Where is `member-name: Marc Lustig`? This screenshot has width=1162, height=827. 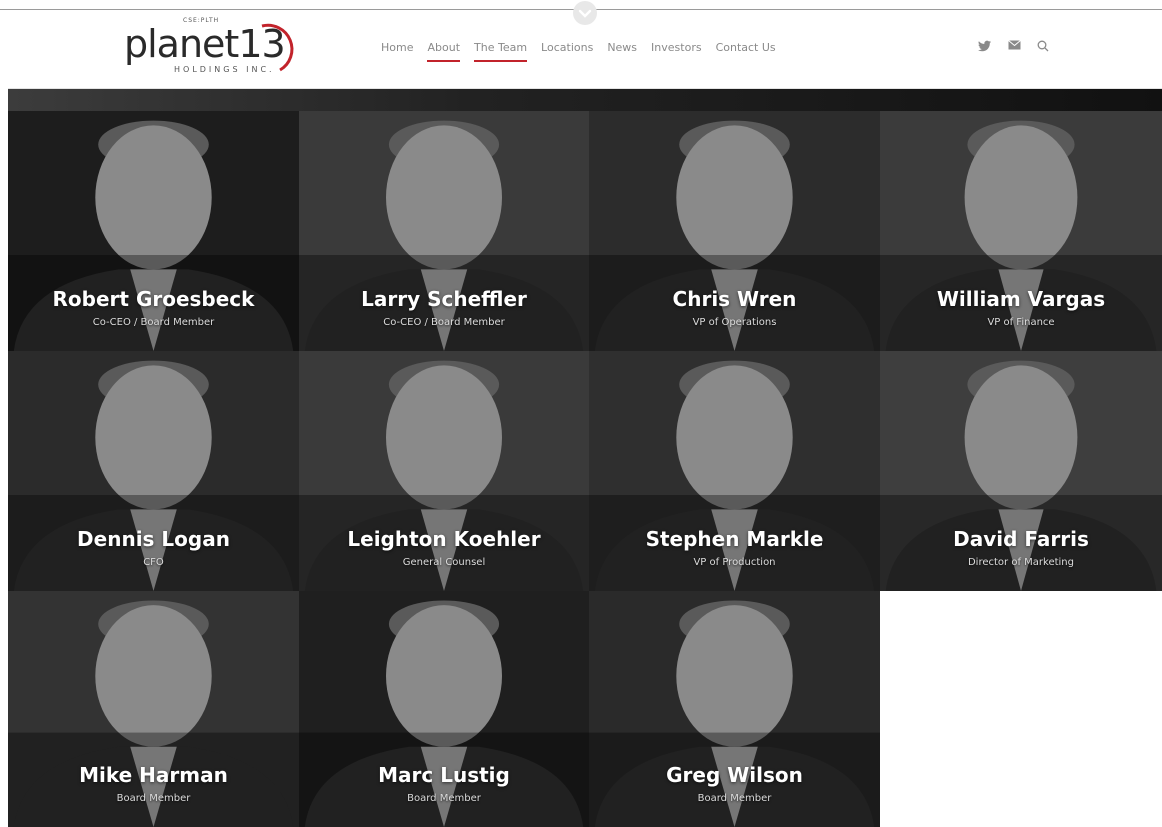
member-name: Marc Lustig is located at coordinates (444, 775).